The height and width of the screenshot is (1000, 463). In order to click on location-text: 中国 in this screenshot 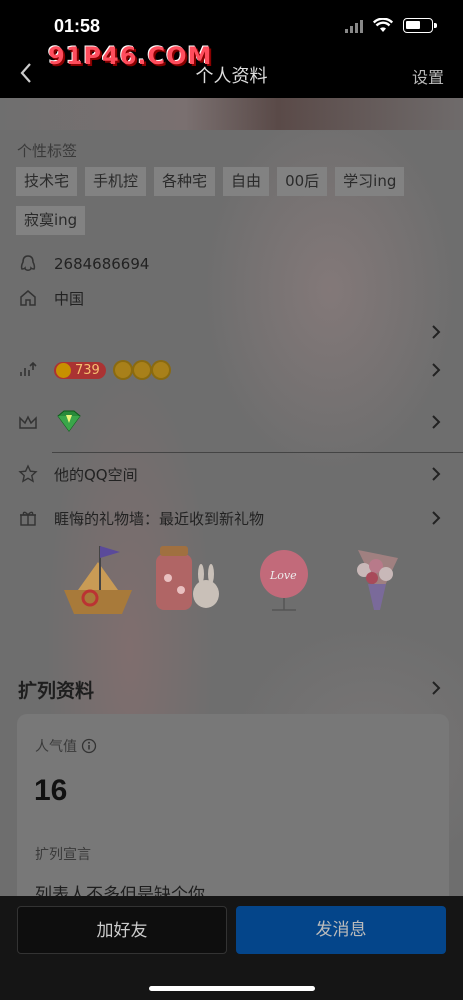, I will do `click(69, 298)`.